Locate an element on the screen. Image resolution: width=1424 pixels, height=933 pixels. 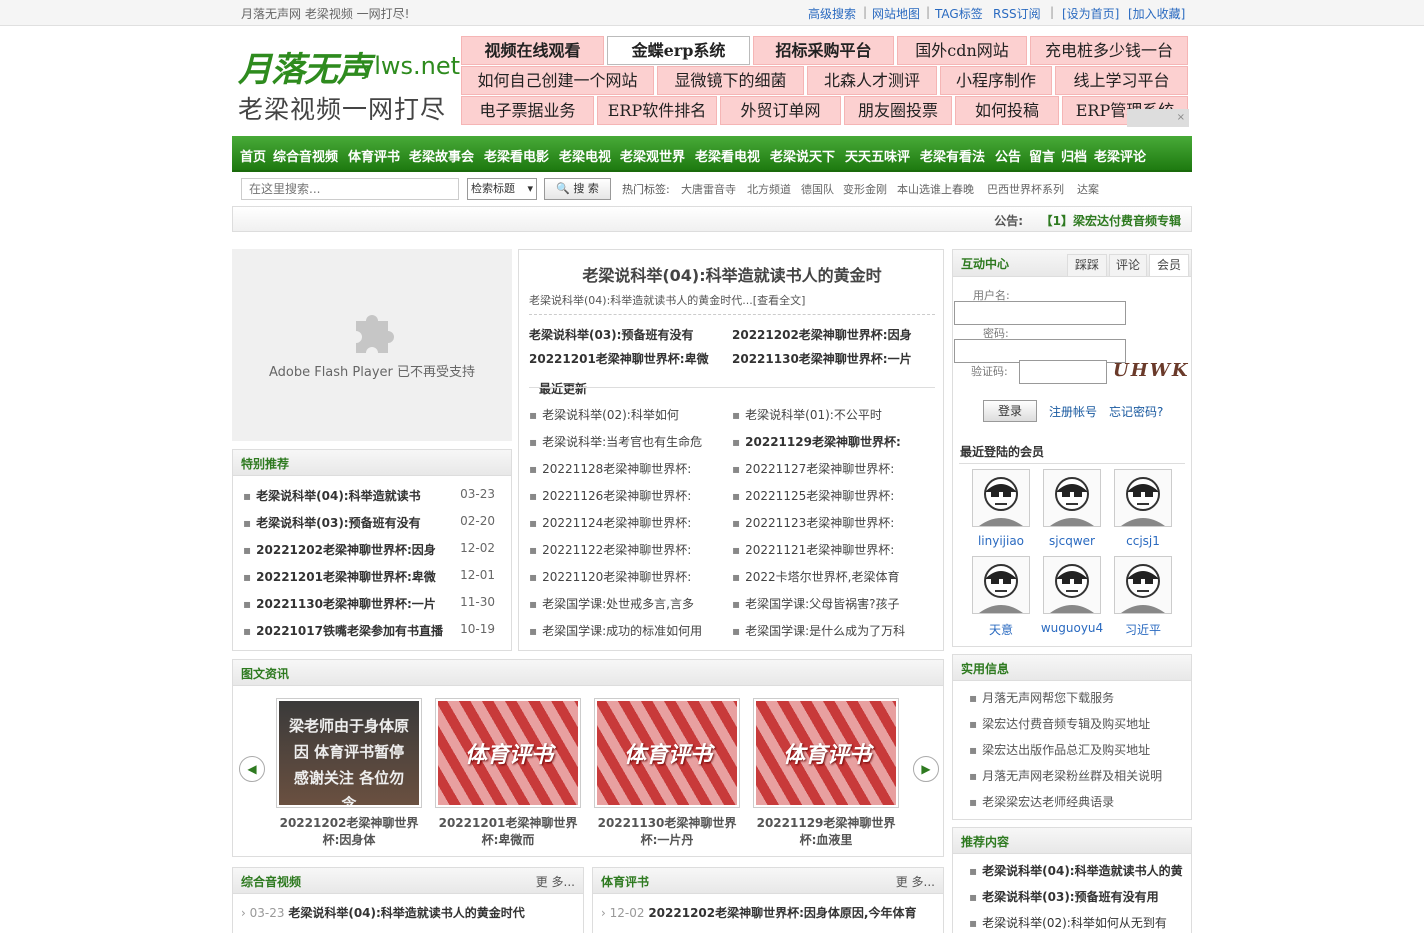
tab-comment: 评论 is located at coordinates (1128, 265).